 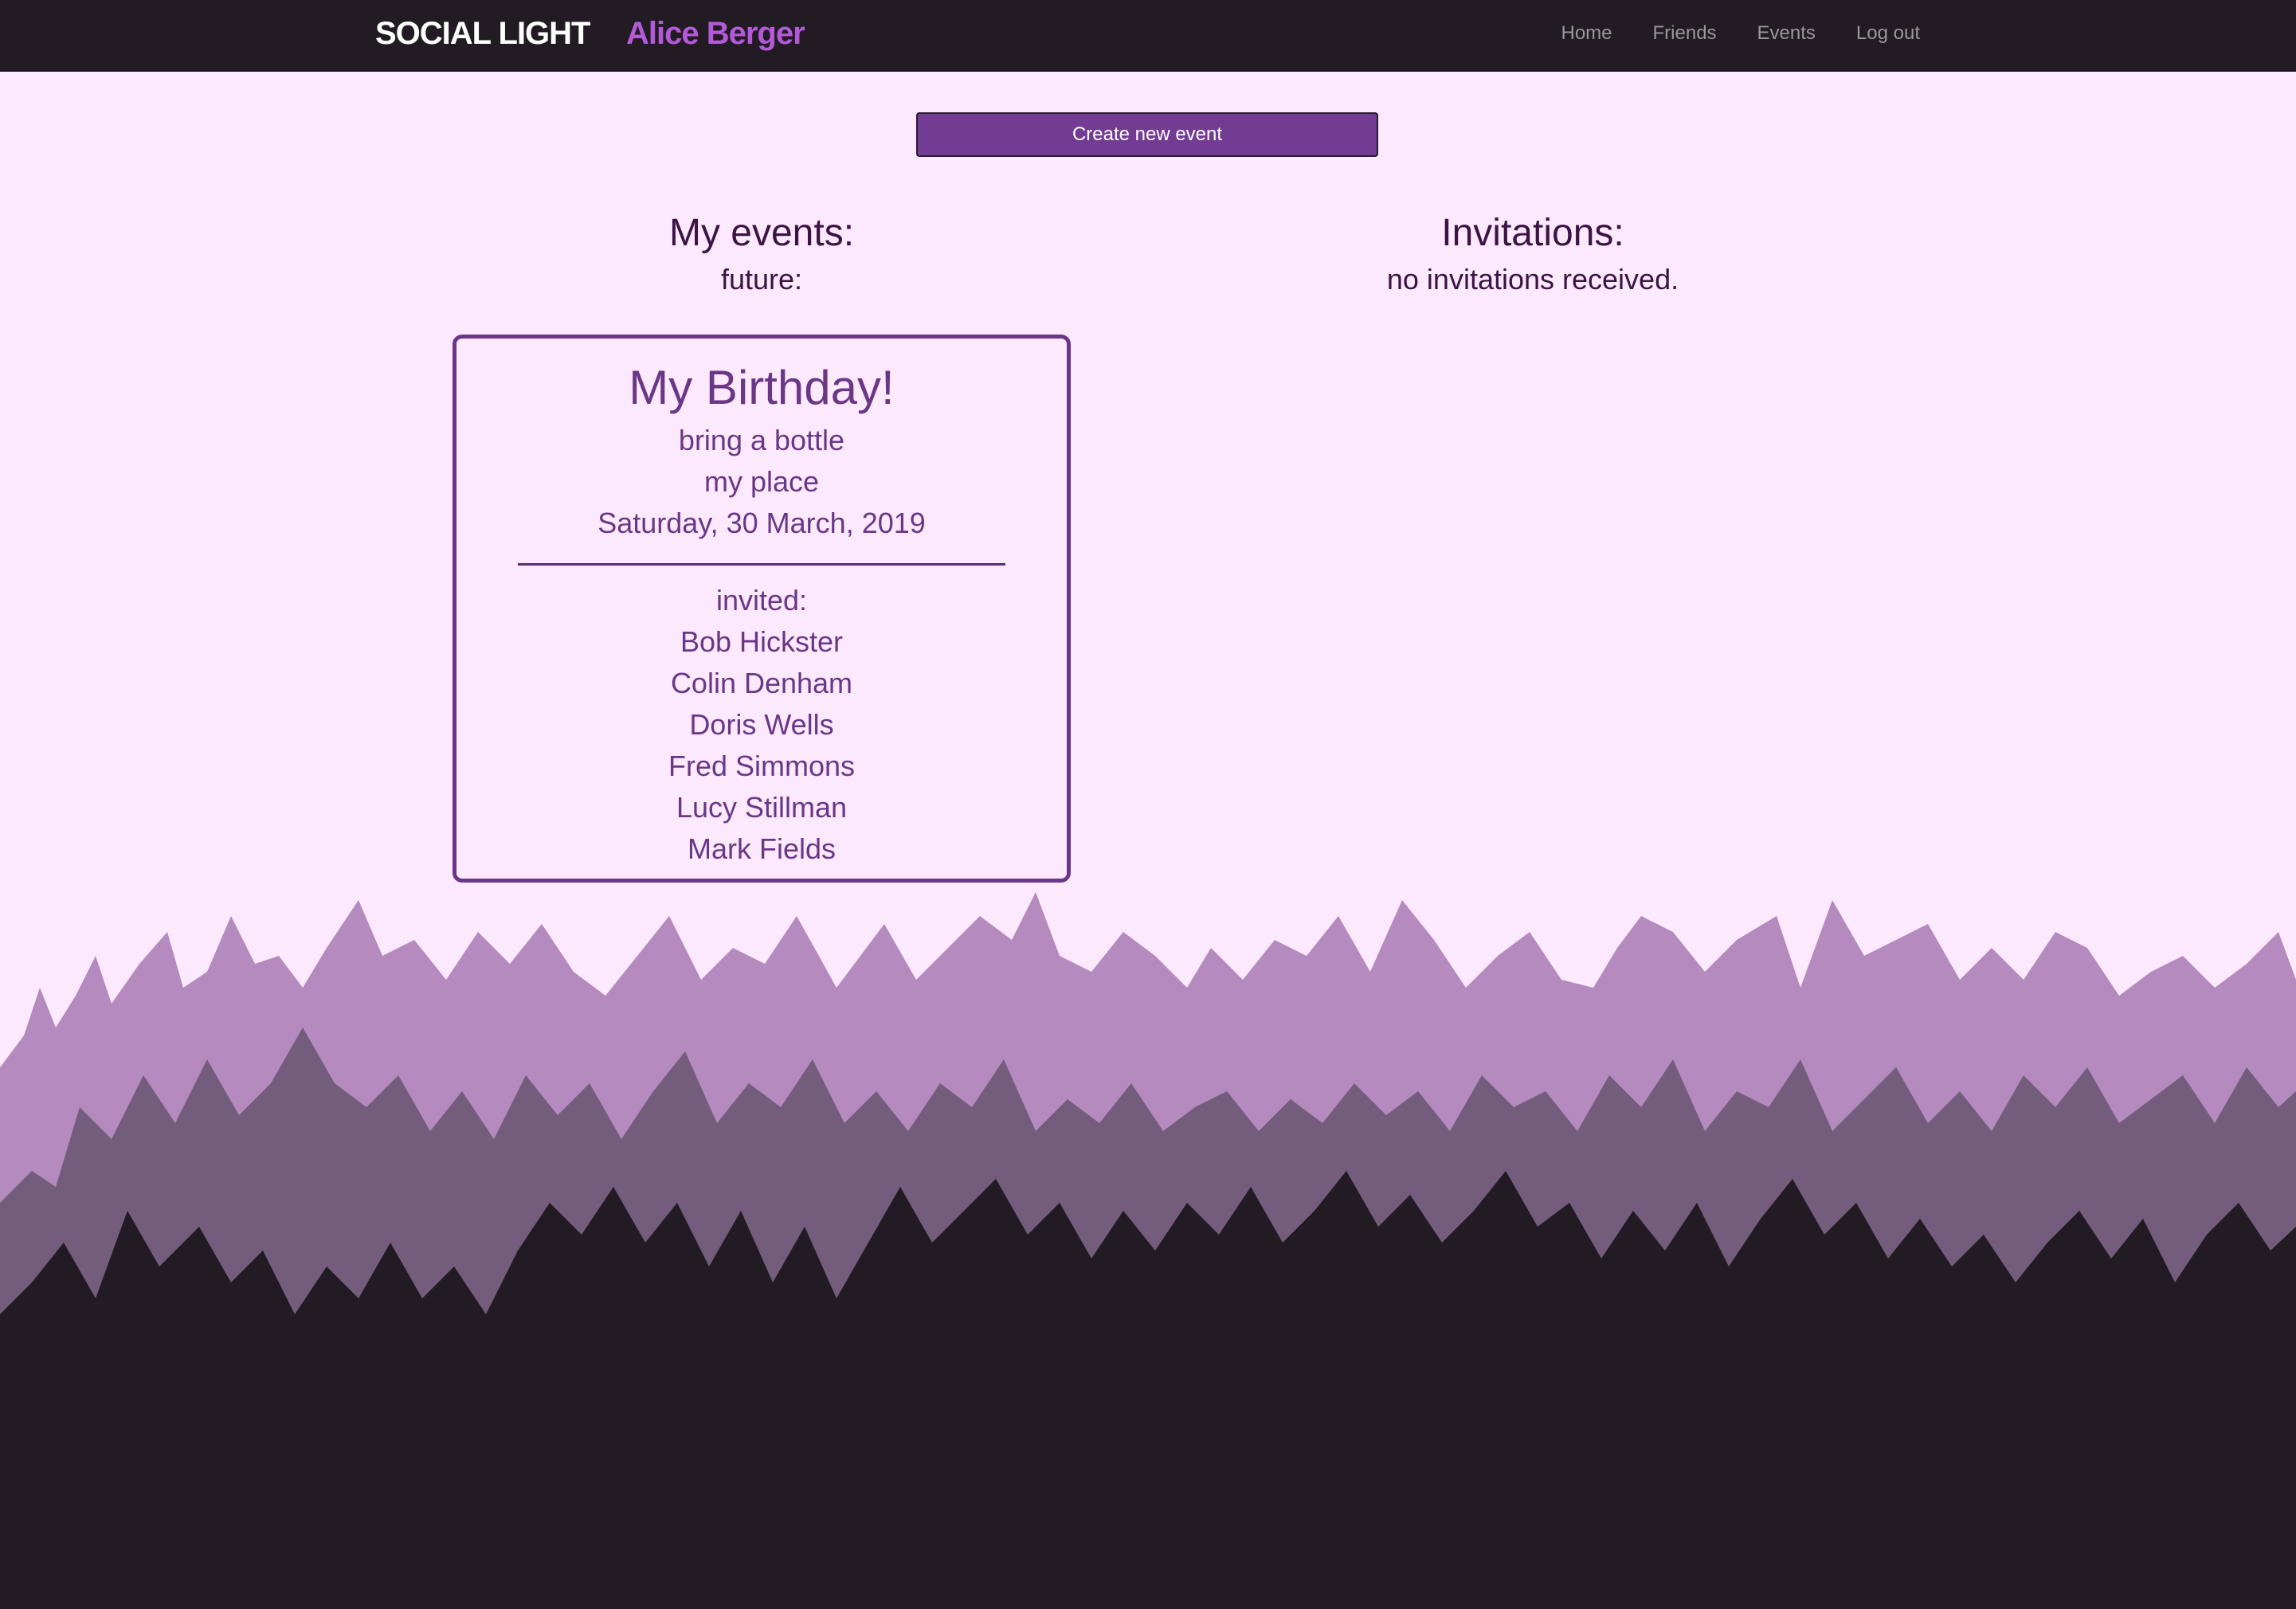 I want to click on invited-person: Mark Fields, so click(x=762, y=848).